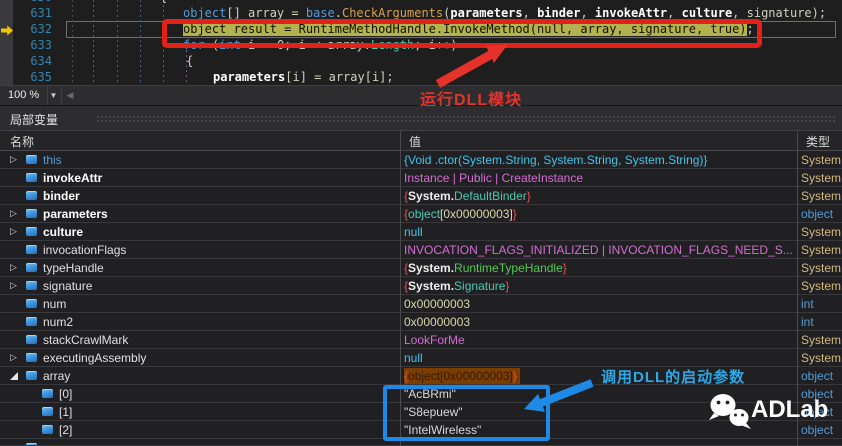 The width and height of the screenshot is (842, 446). I want to click on value-segment: Signature, so click(480, 286).